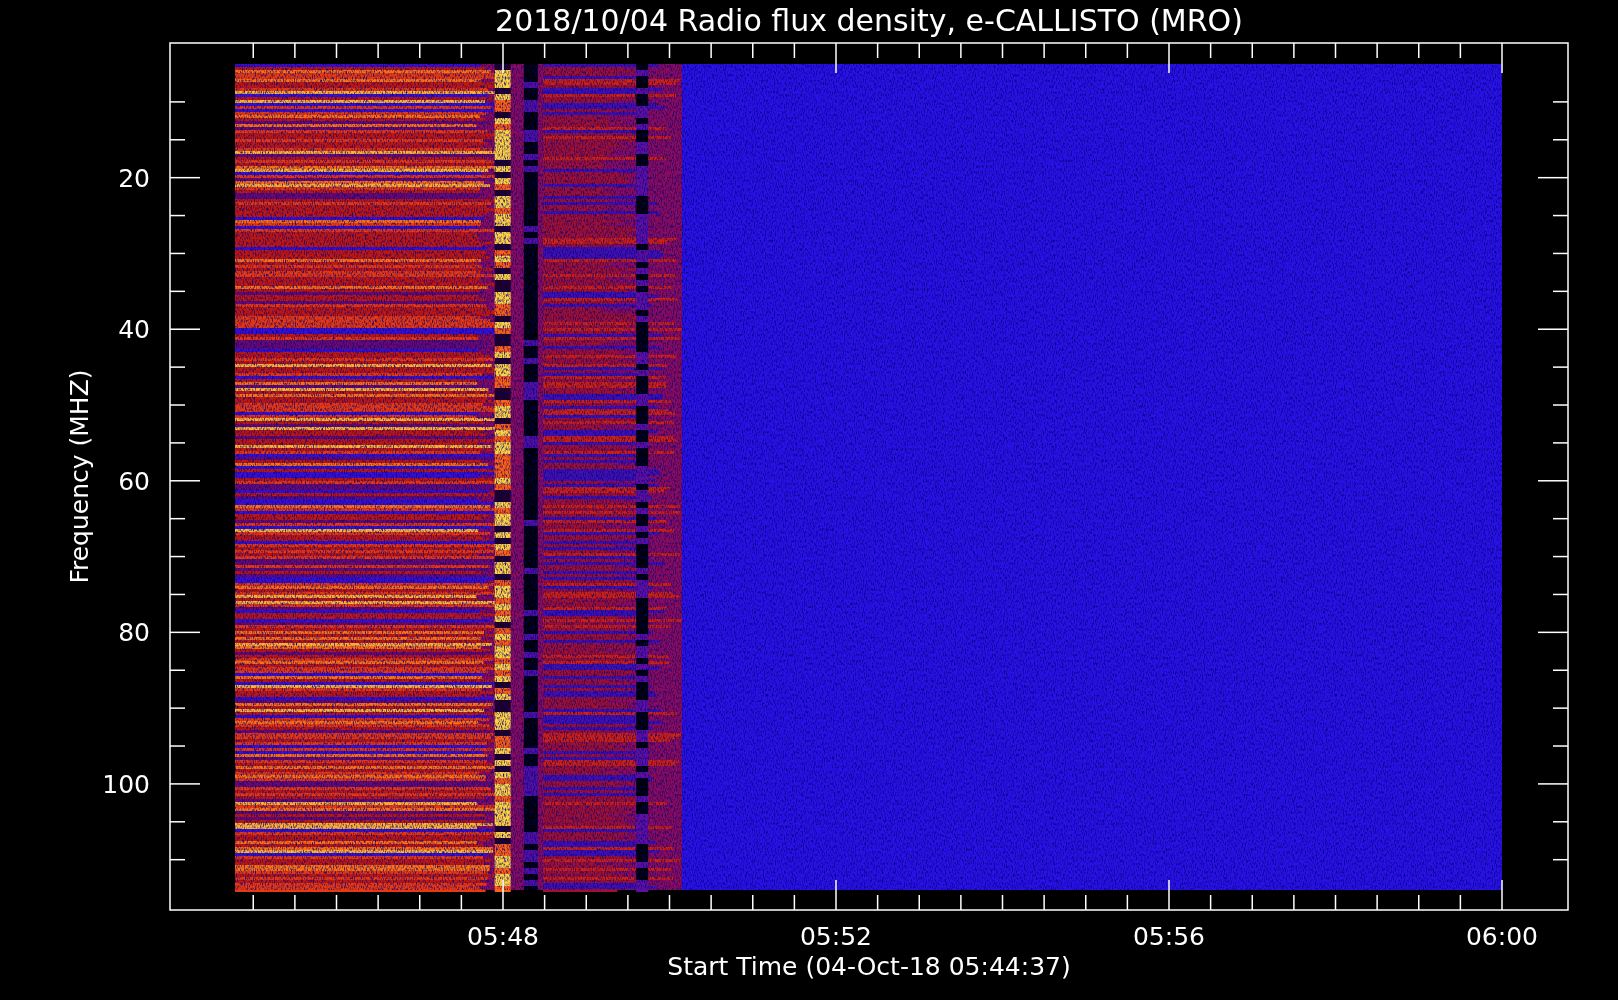 The width and height of the screenshot is (1618, 1000). I want to click on x-tick-label: 06:00, so click(1502, 936).